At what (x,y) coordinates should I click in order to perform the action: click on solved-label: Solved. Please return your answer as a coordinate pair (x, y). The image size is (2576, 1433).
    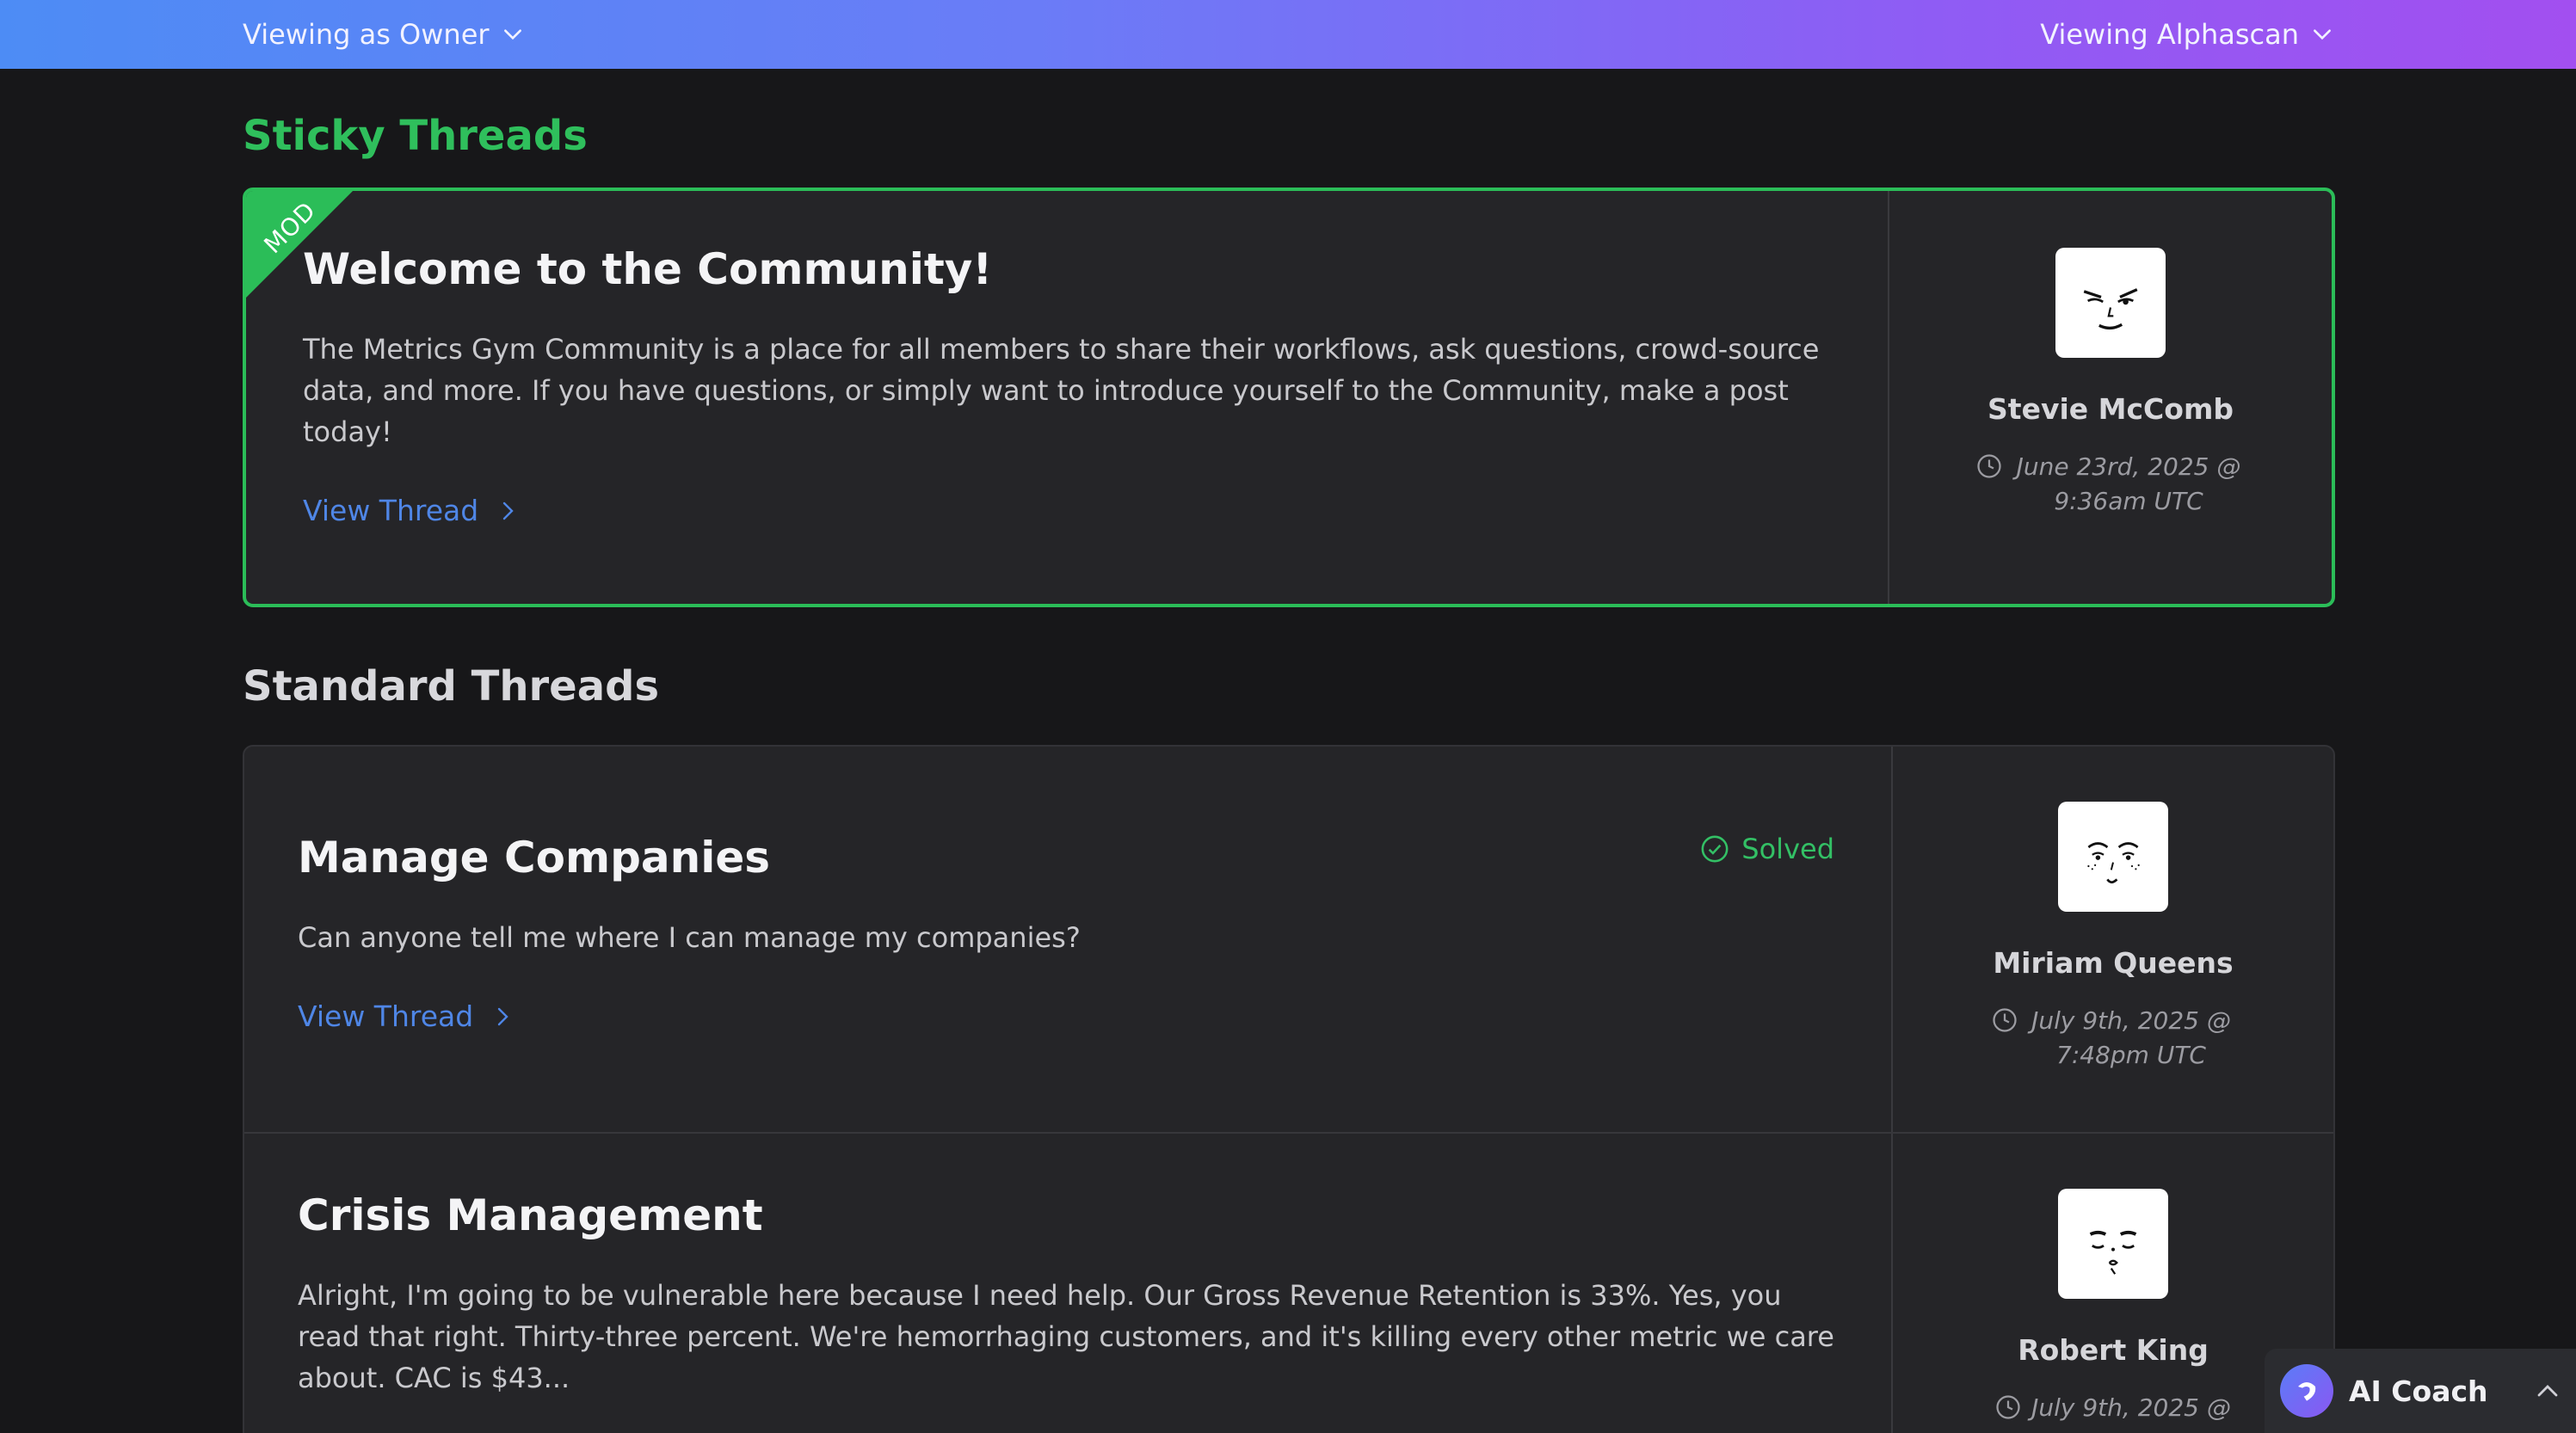
    Looking at the image, I should click on (1788, 849).